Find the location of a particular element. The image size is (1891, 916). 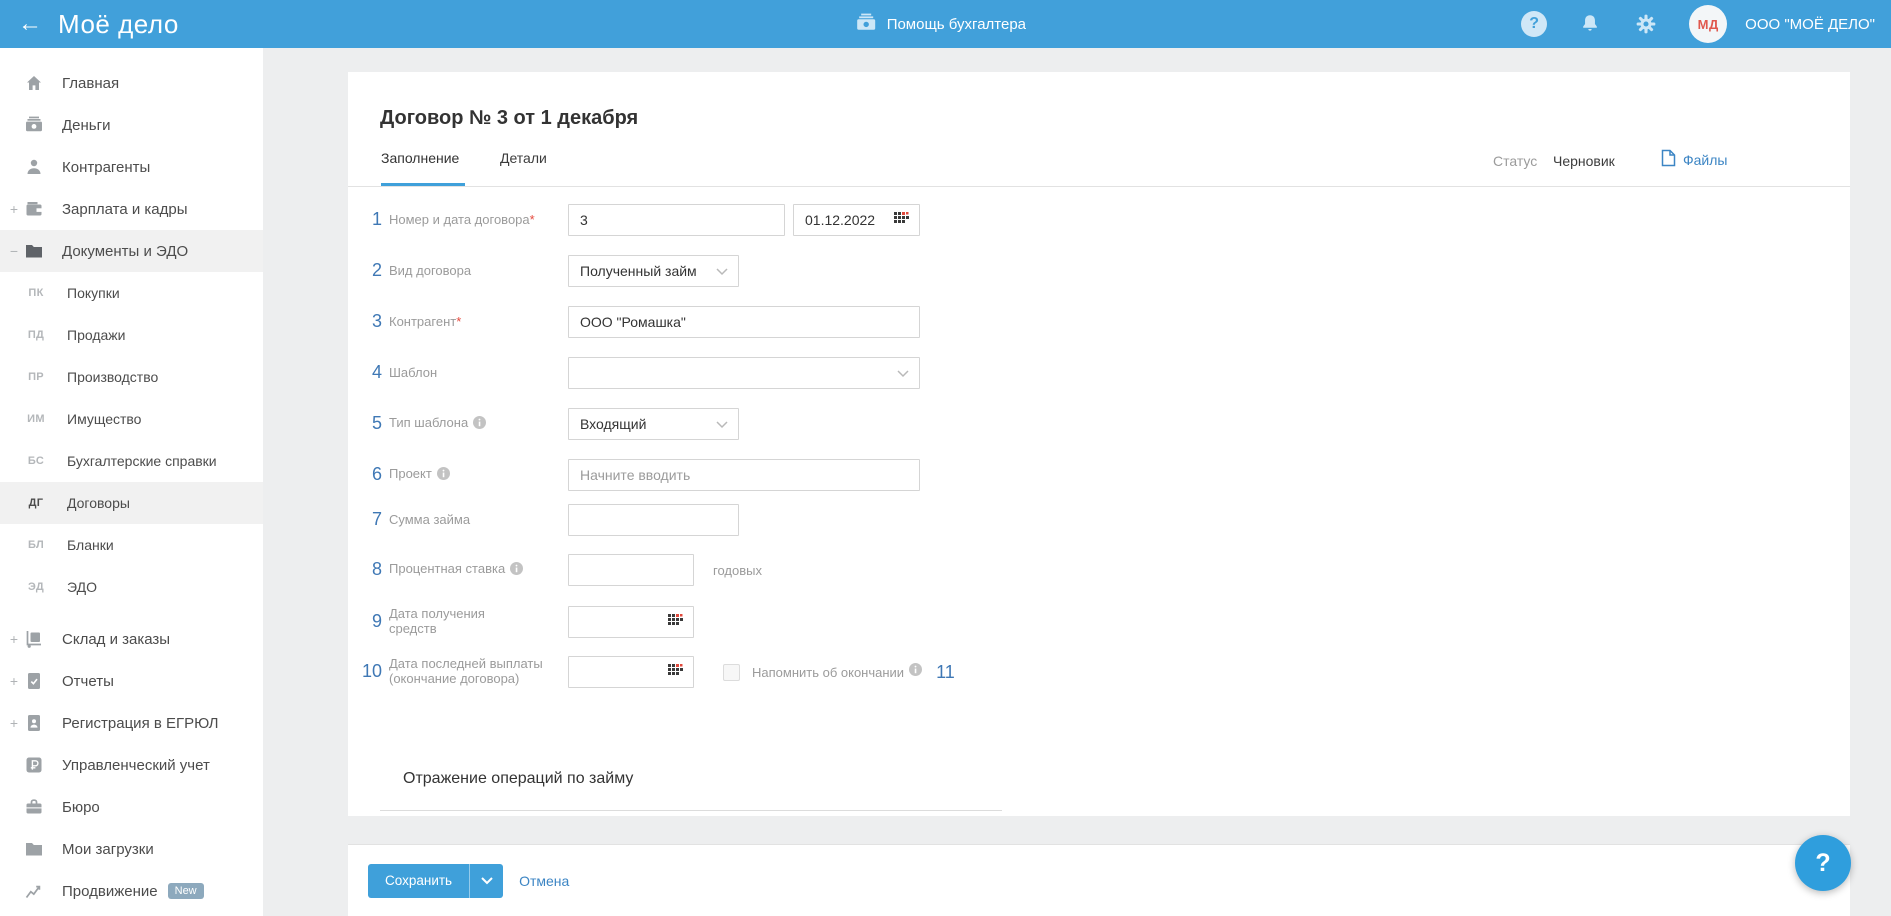

folder-icon is located at coordinates (34, 251).